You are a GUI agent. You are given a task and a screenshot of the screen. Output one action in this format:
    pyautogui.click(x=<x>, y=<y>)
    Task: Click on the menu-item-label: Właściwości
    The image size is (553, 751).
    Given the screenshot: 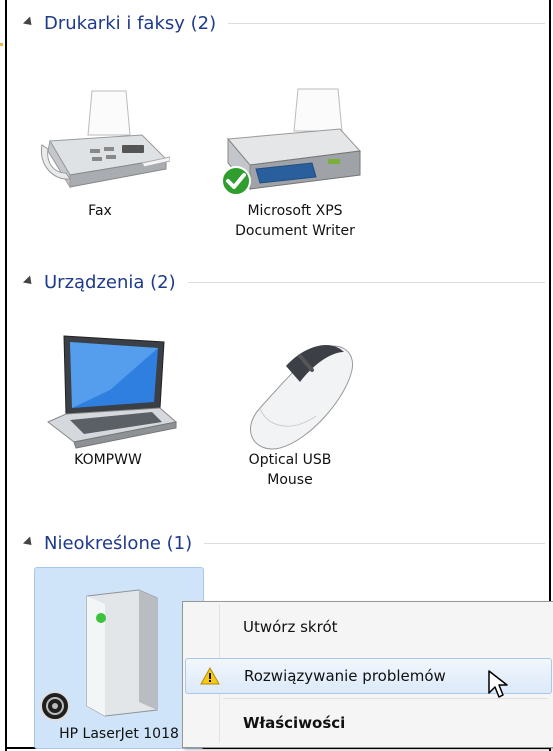 What is the action you would take?
    pyautogui.click(x=294, y=723)
    